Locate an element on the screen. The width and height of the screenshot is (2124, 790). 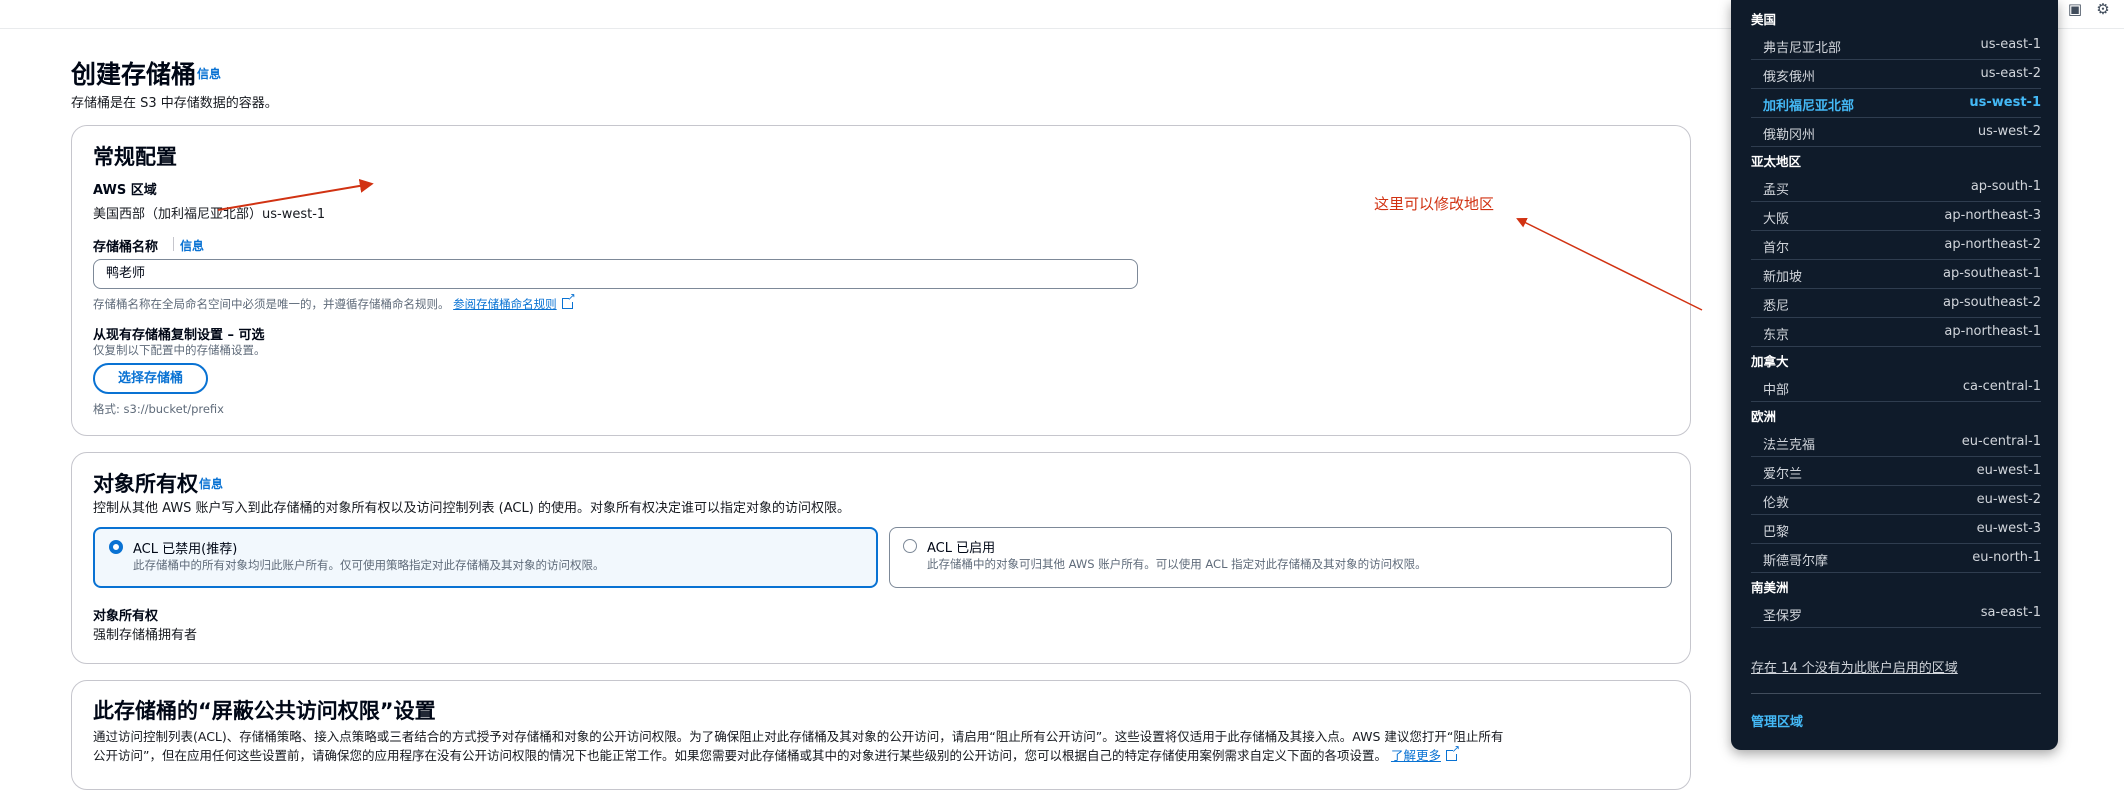
region-option-name: 中部 is located at coordinates (1776, 390).